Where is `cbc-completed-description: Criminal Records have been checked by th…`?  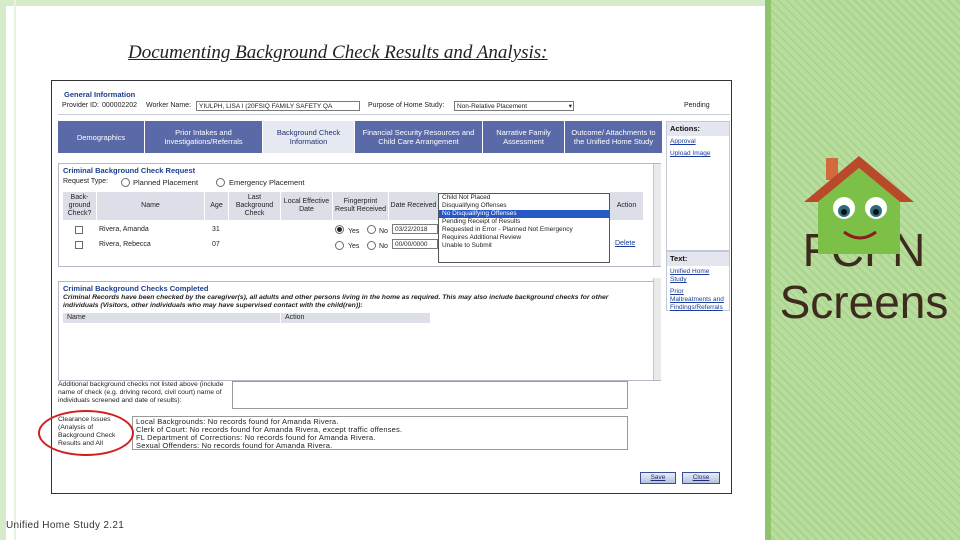 cbc-completed-description: Criminal Records have been checked by th… is located at coordinates (336, 301).